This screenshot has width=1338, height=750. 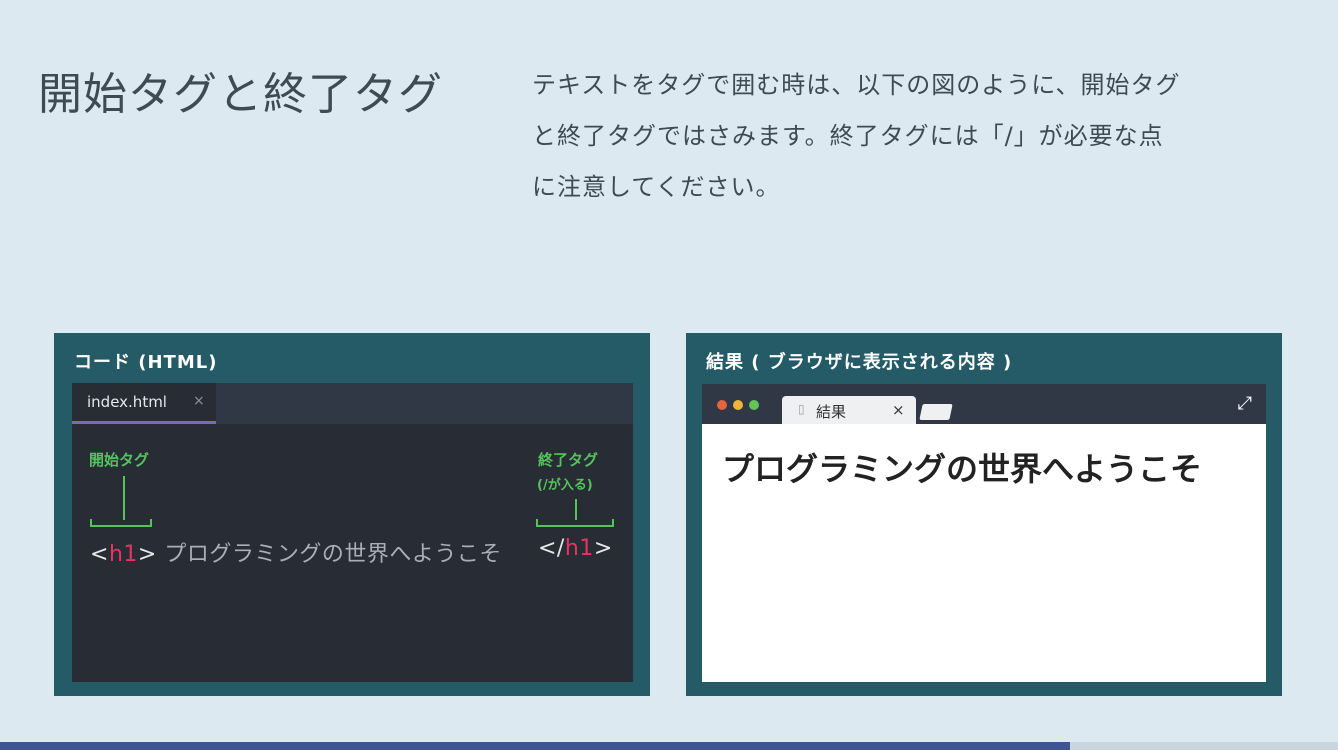 I want to click on code-close-tag: </h1>, so click(x=575, y=548).